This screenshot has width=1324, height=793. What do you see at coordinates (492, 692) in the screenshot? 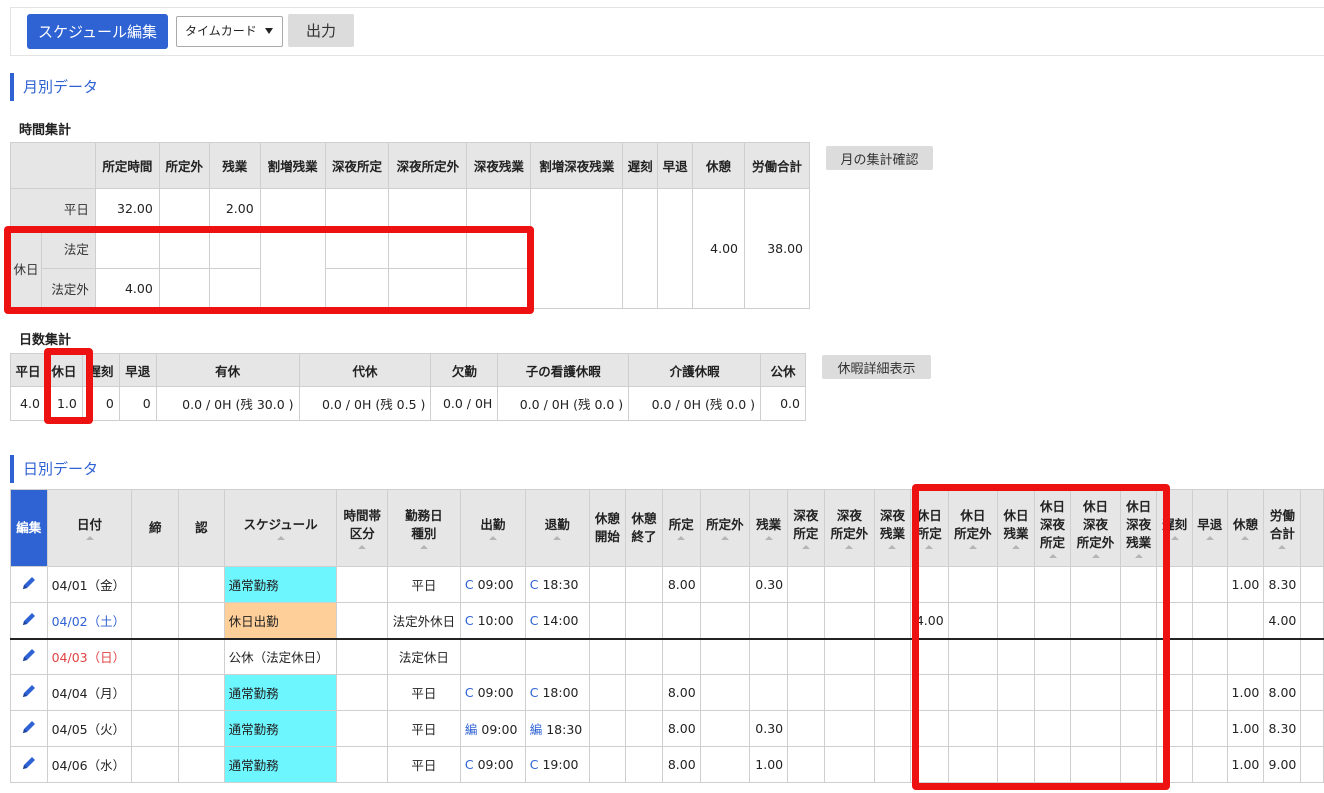
I see `cell-clock-in: C 09:00` at bounding box center [492, 692].